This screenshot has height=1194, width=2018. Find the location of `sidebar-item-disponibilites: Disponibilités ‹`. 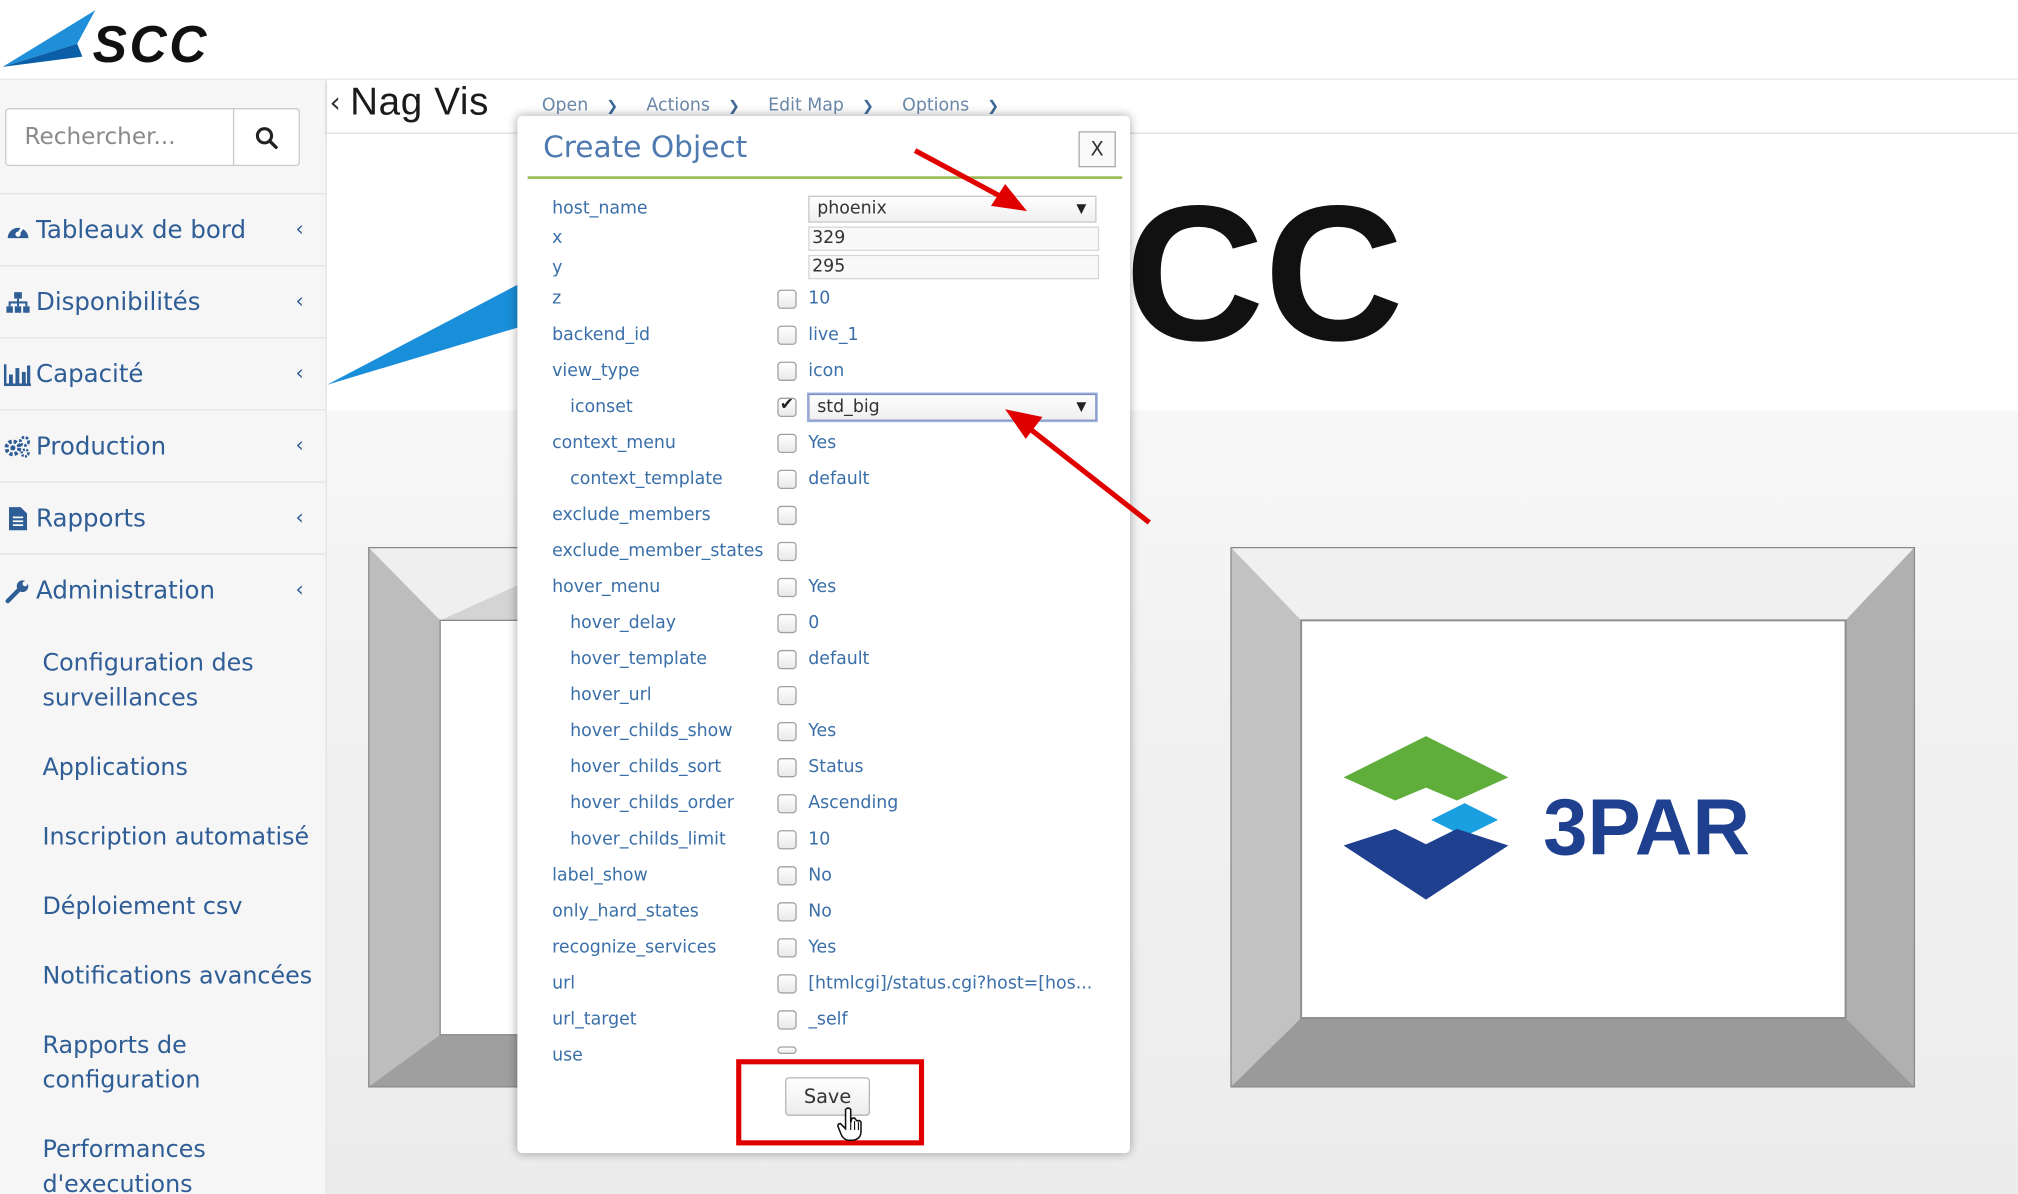

sidebar-item-disponibilites: Disponibilités ‹ is located at coordinates (163, 301).